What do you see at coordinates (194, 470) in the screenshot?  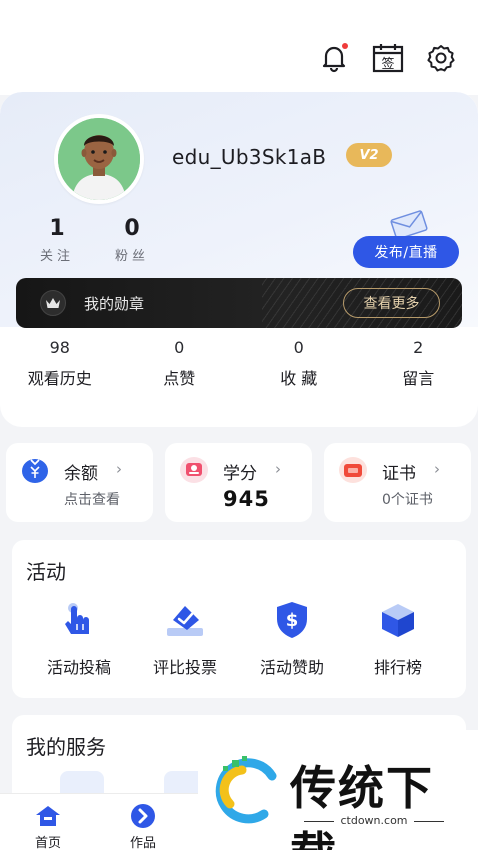 I see `credit-icon` at bounding box center [194, 470].